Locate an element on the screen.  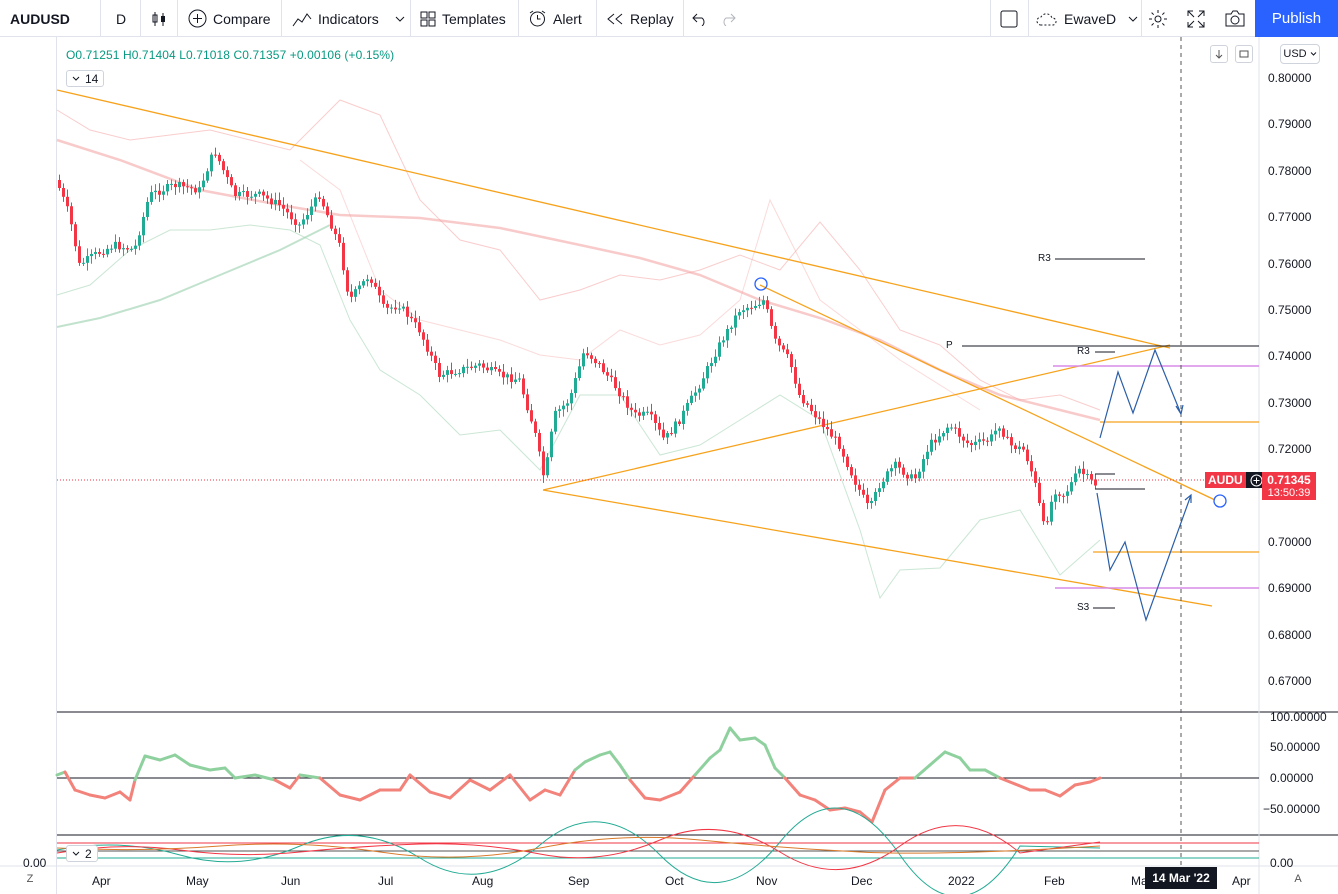
indicator-legend-toggle: 14 is located at coordinates (85, 78).